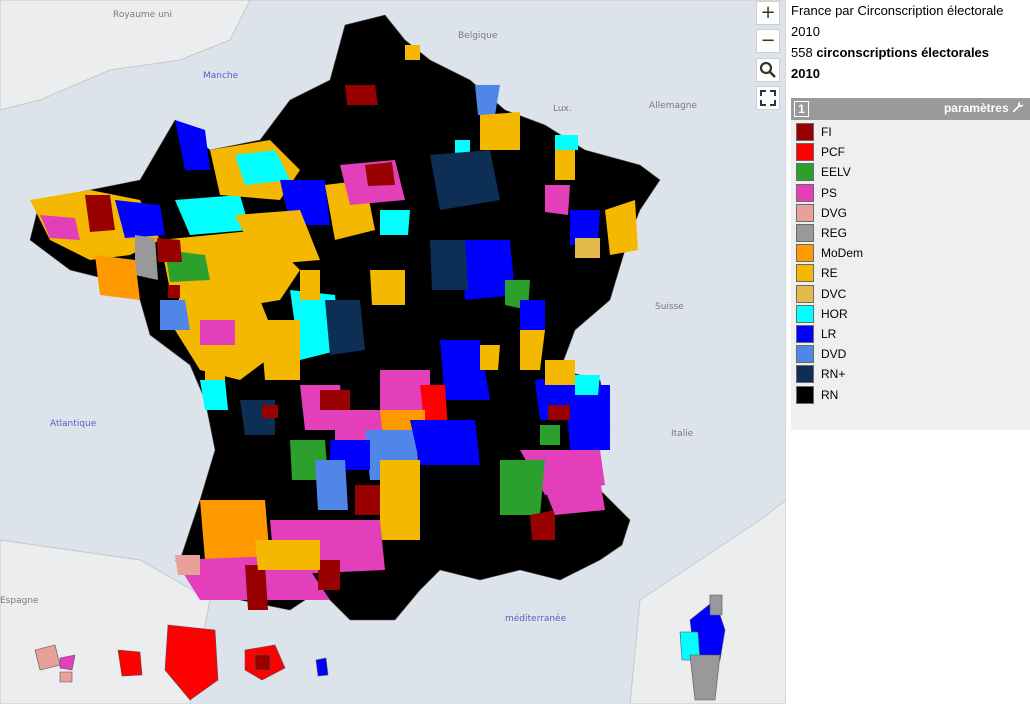 The image size is (1030, 704). Describe the element at coordinates (142, 15) in the screenshot. I see `label-royaume-uni: Royaume uni` at that location.